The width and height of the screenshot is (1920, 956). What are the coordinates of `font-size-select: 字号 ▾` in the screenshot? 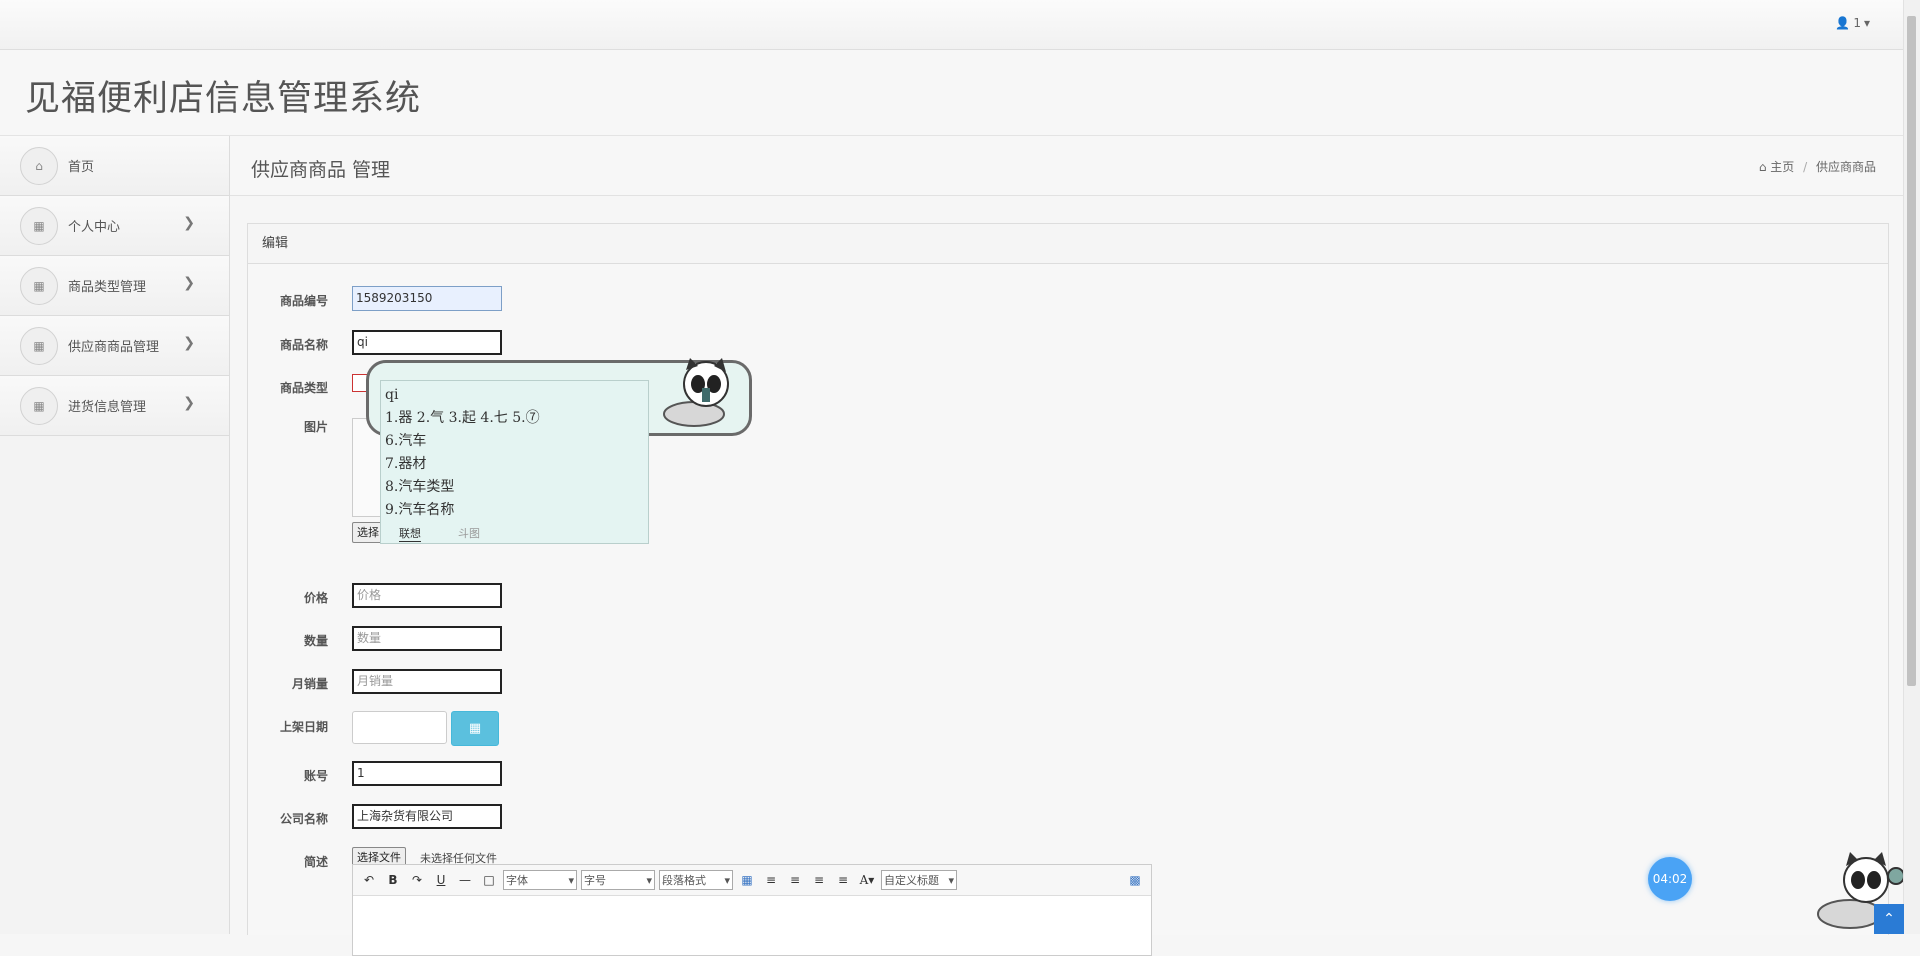 It's located at (618, 880).